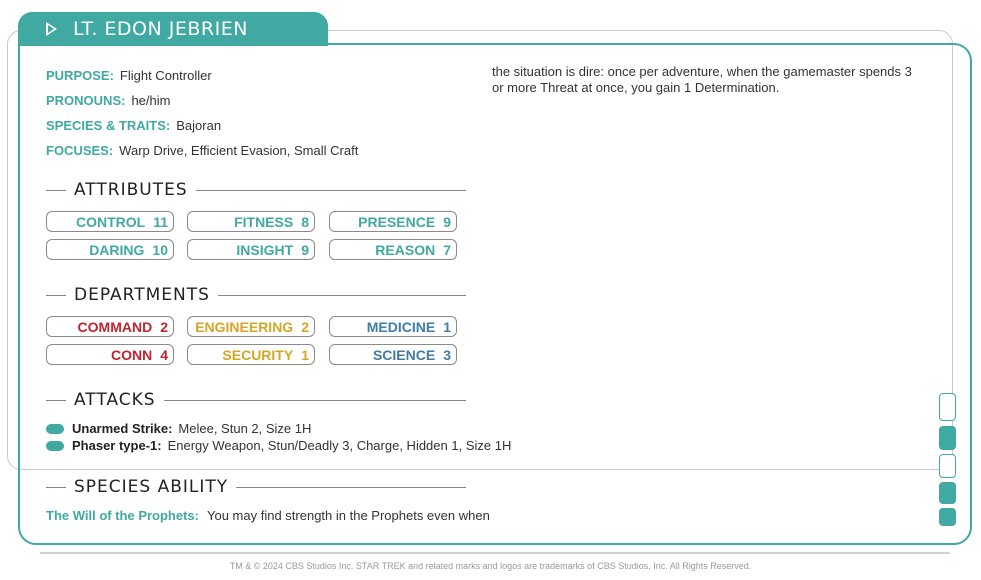 This screenshot has height=580, width=981. Describe the element at coordinates (117, 249) in the screenshot. I see `attribute-name: DARING` at that location.